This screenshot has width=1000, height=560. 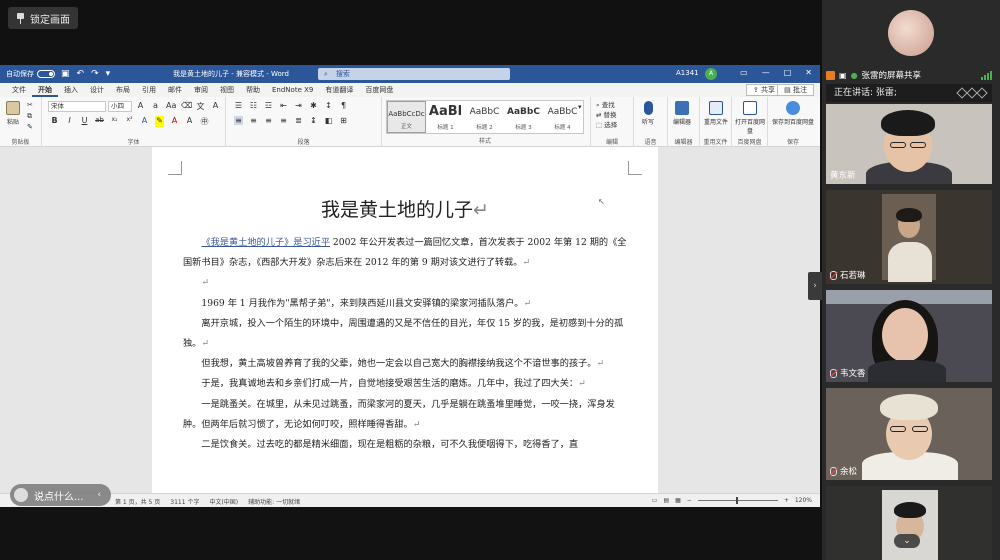 What do you see at coordinates (283, 120) in the screenshot?
I see `justify-icon: ≡` at bounding box center [283, 120].